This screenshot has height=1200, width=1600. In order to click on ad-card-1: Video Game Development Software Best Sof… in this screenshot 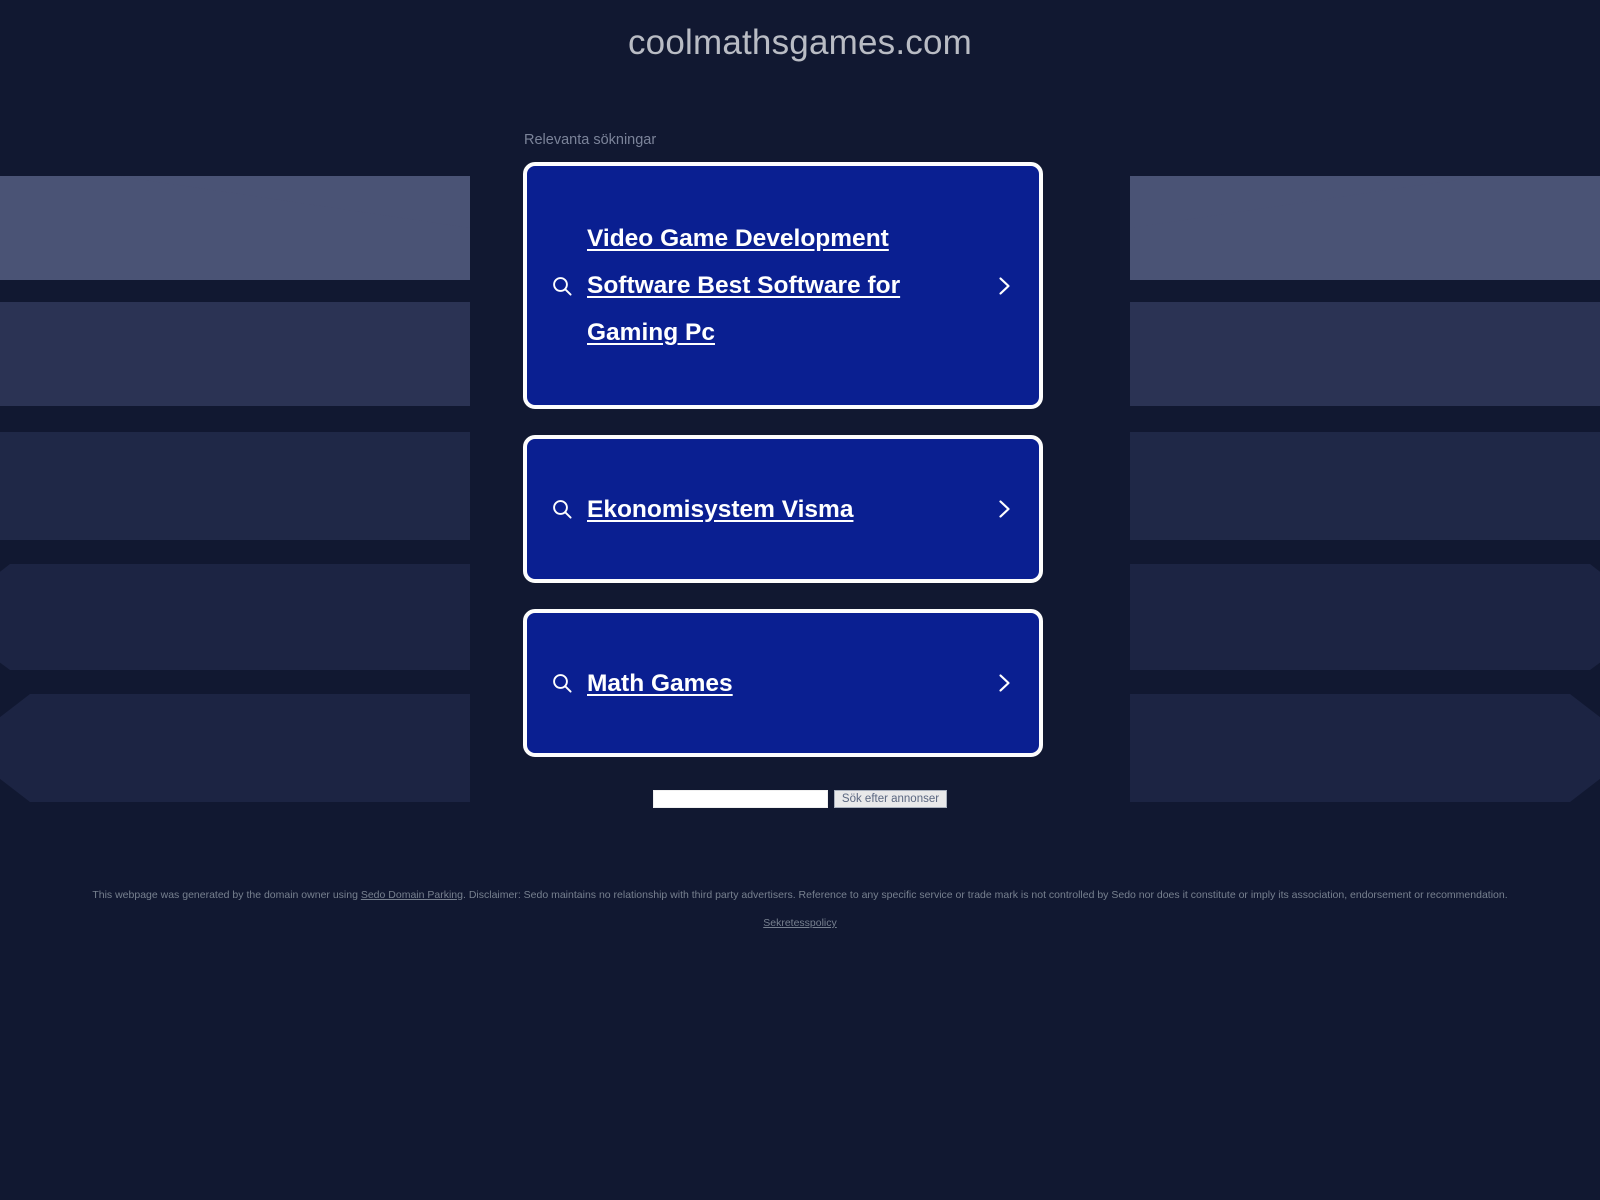, I will do `click(783, 285)`.